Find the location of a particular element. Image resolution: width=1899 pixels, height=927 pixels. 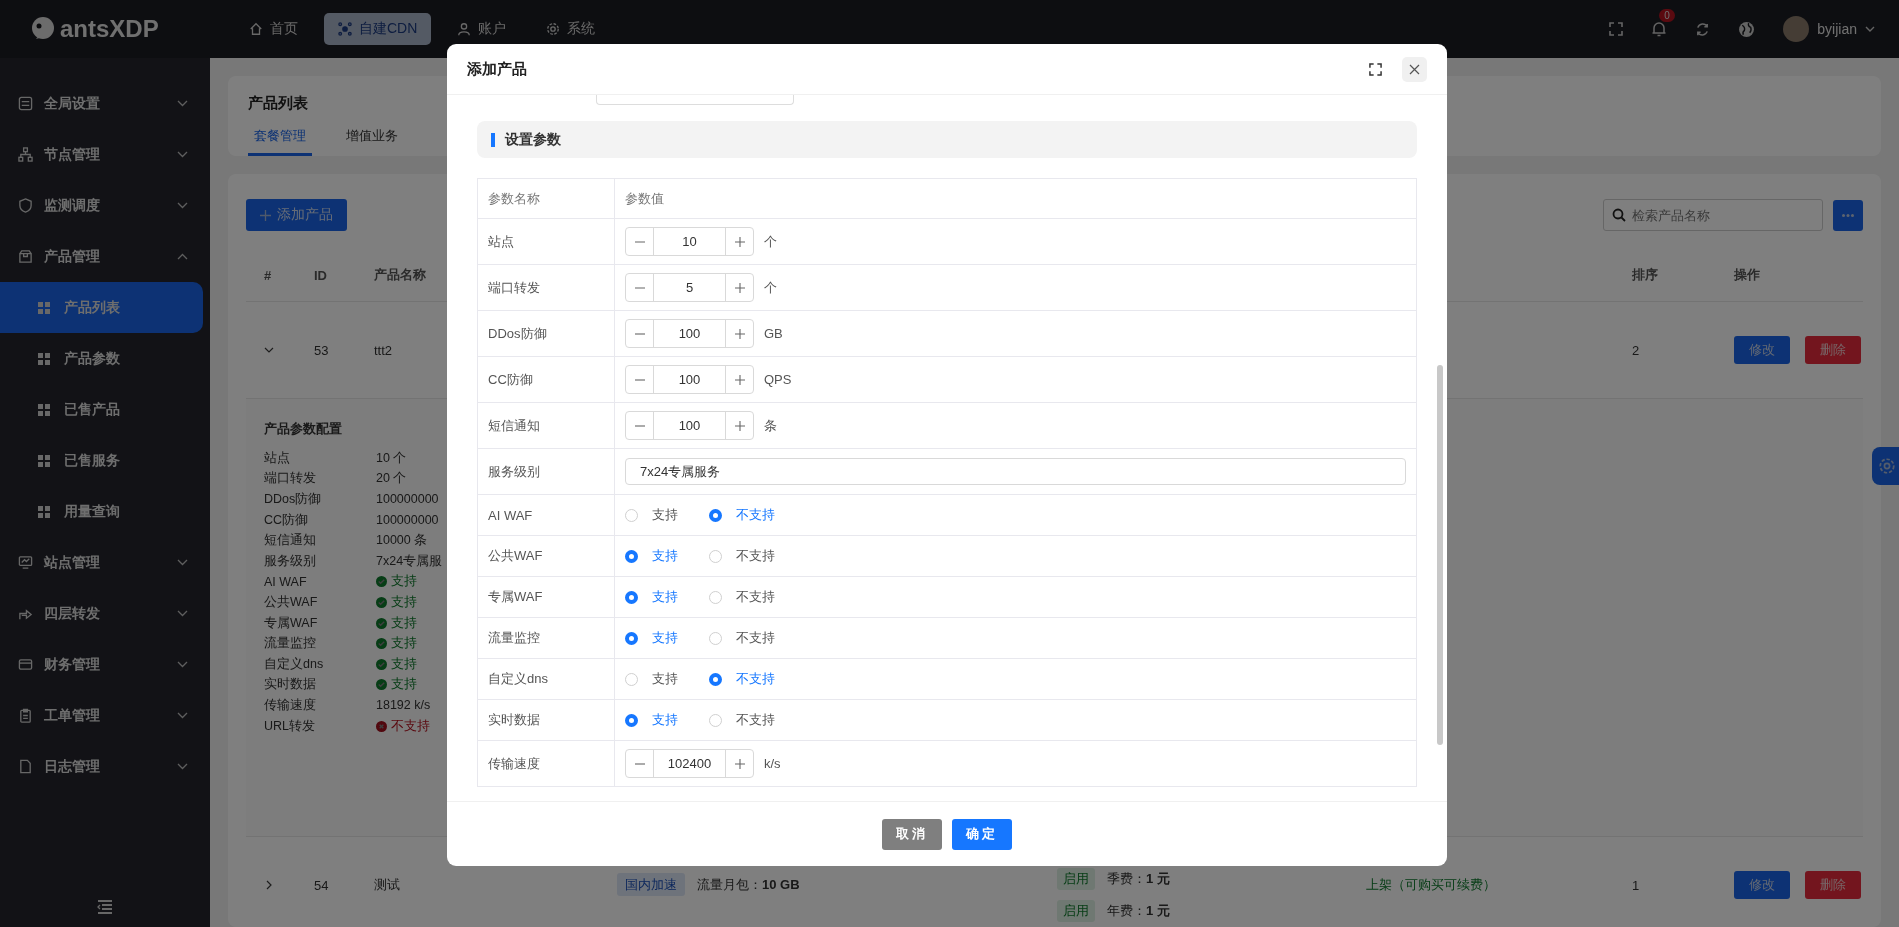

grid-icon is located at coordinates (44, 358).